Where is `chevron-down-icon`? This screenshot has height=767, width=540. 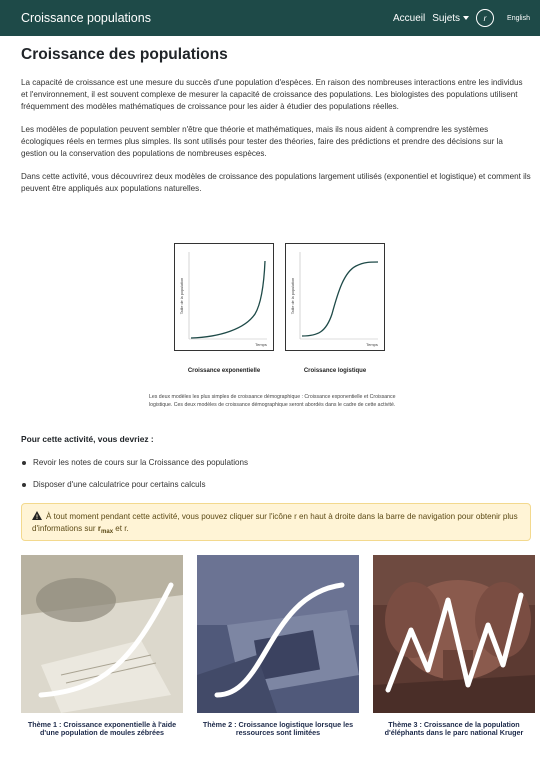
chevron-down-icon is located at coordinates (466, 17).